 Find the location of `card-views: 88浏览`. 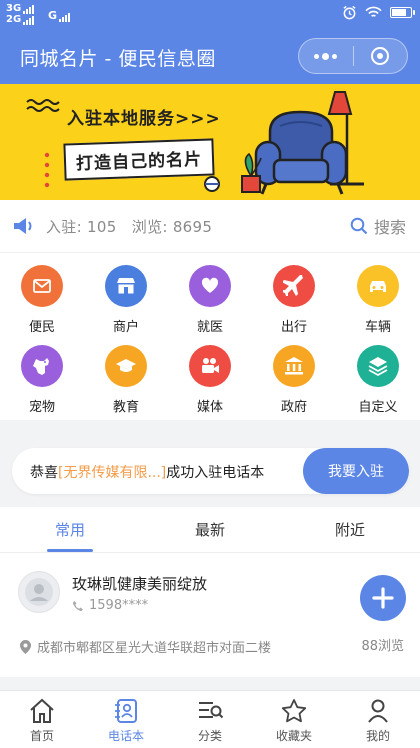

card-views: 88浏览 is located at coordinates (382, 646).